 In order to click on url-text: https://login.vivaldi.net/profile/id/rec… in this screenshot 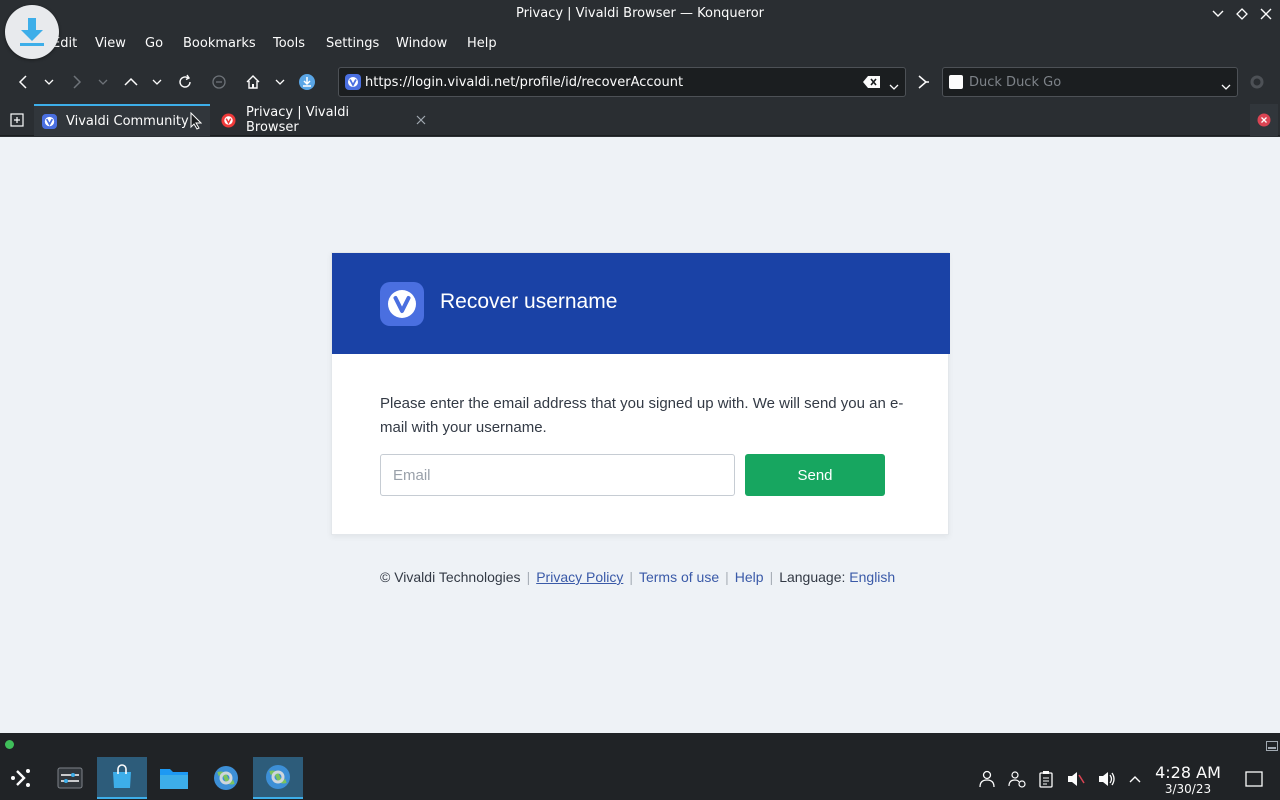, I will do `click(524, 82)`.